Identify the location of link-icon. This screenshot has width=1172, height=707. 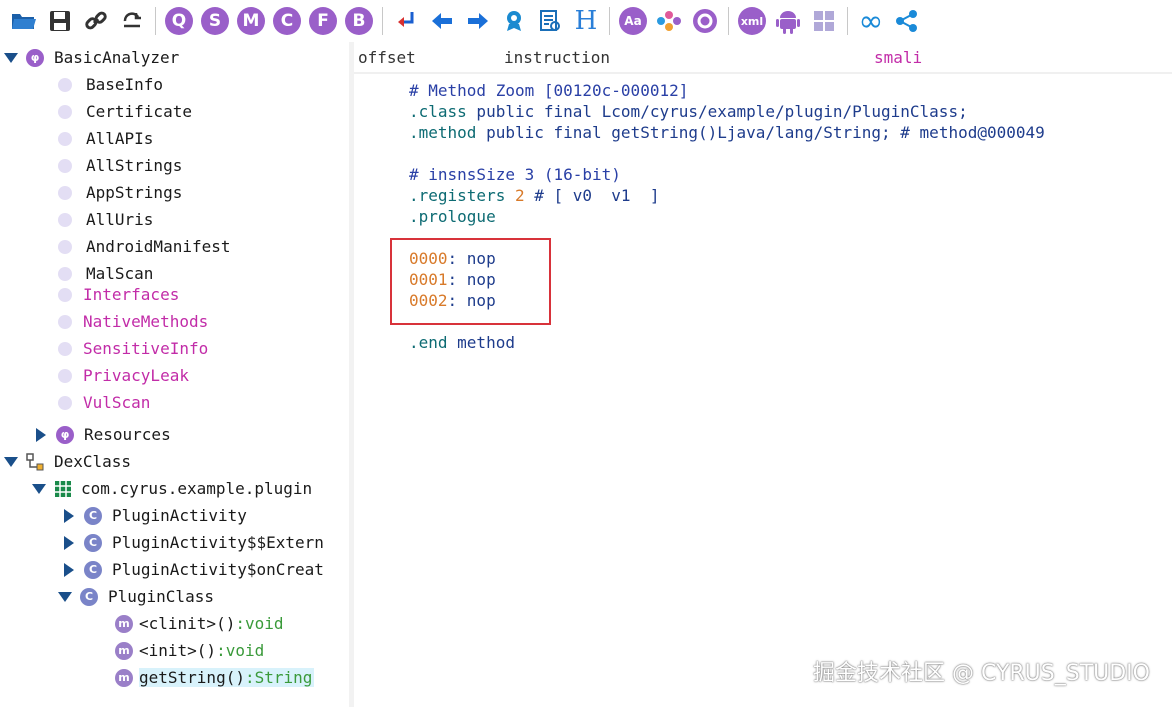
(96, 21).